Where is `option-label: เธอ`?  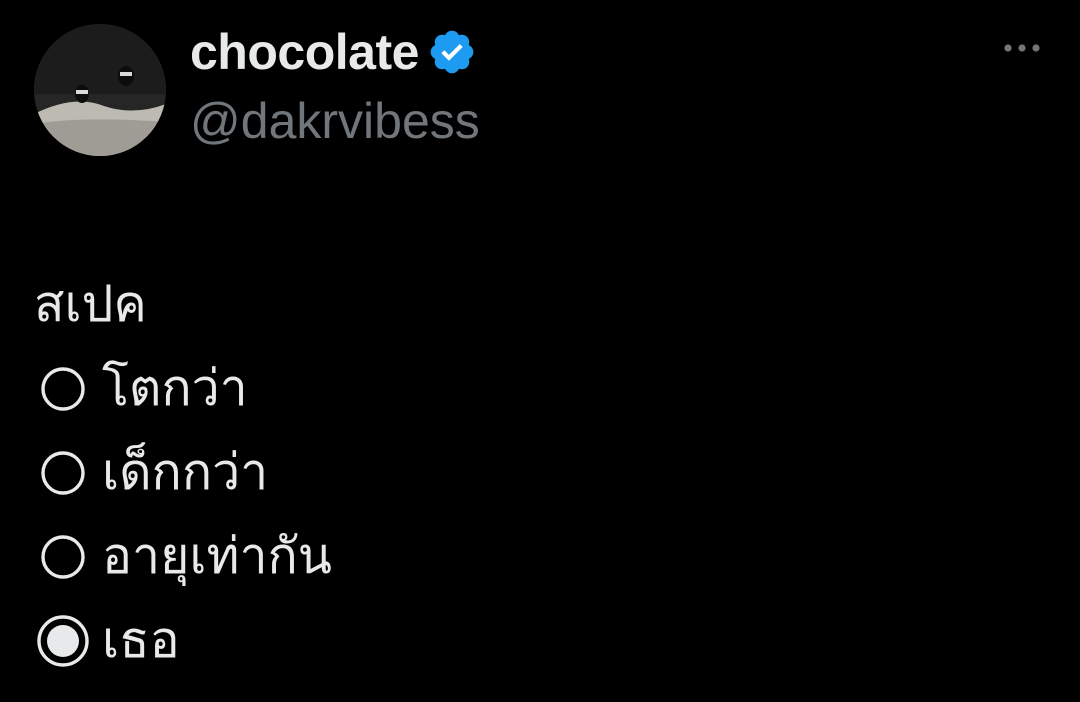
option-label: เธอ is located at coordinates (141, 640).